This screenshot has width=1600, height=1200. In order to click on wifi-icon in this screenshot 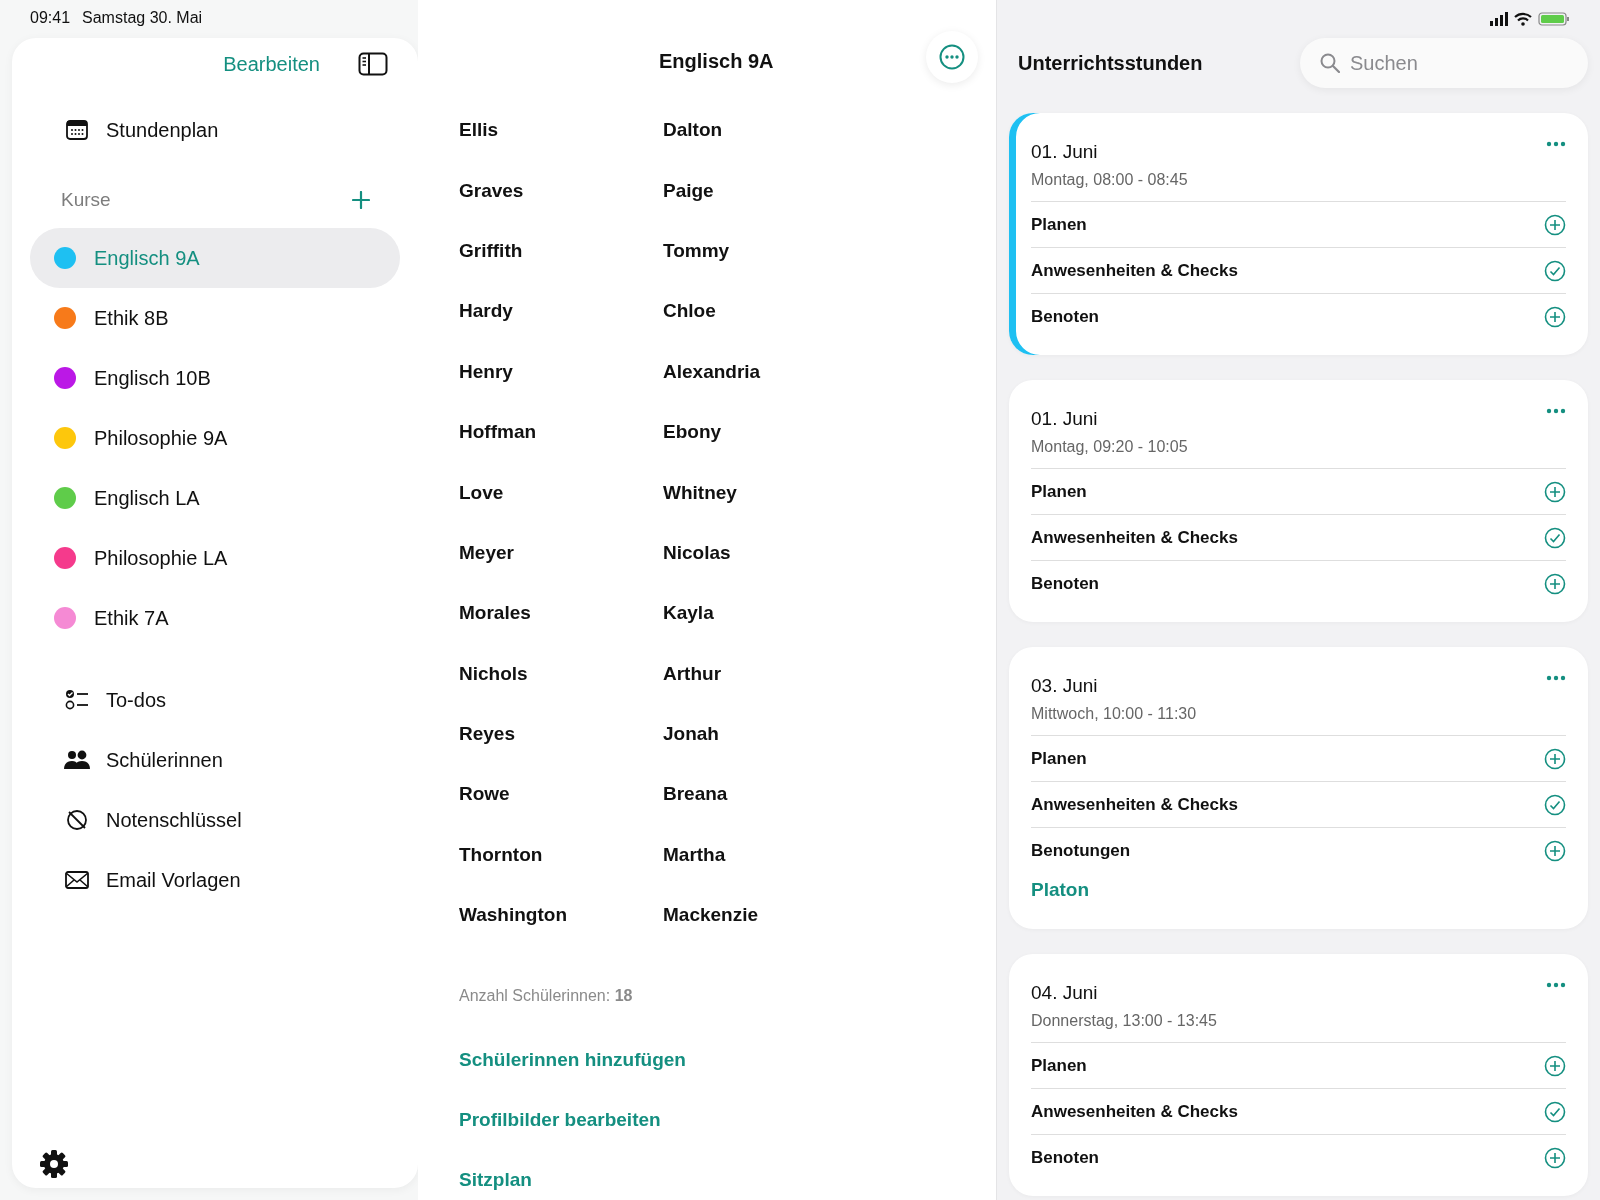, I will do `click(1523, 18)`.